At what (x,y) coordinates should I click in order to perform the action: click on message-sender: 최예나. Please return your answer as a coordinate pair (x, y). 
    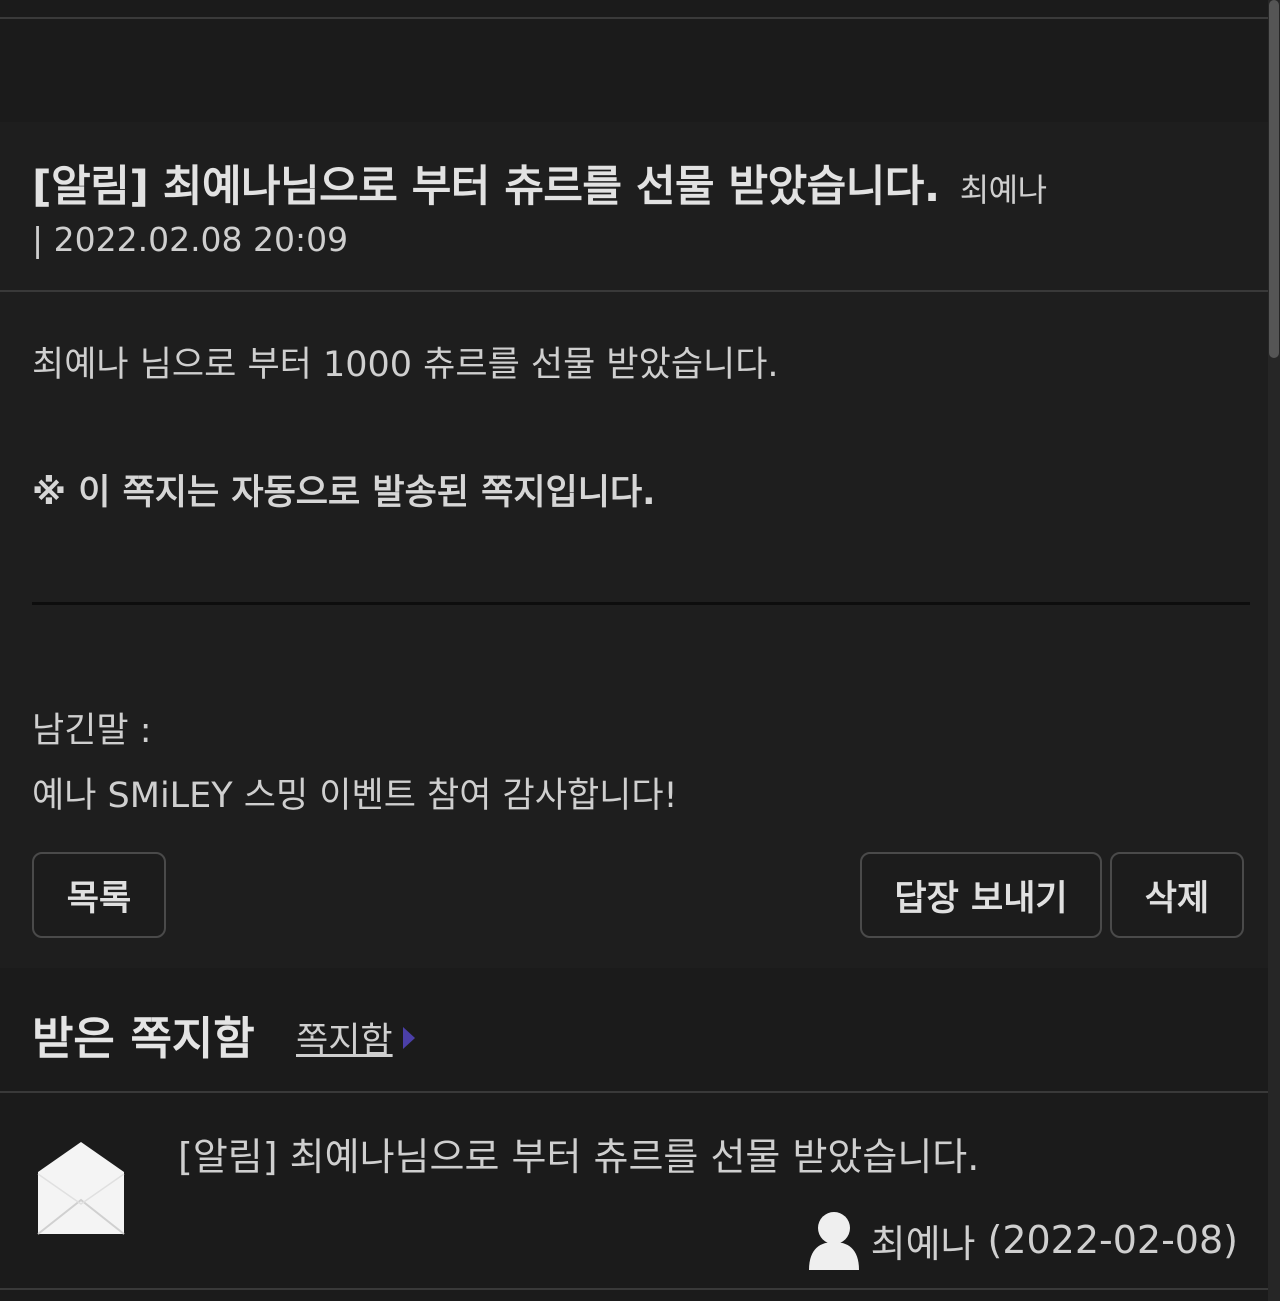
    Looking at the image, I should click on (1003, 190).